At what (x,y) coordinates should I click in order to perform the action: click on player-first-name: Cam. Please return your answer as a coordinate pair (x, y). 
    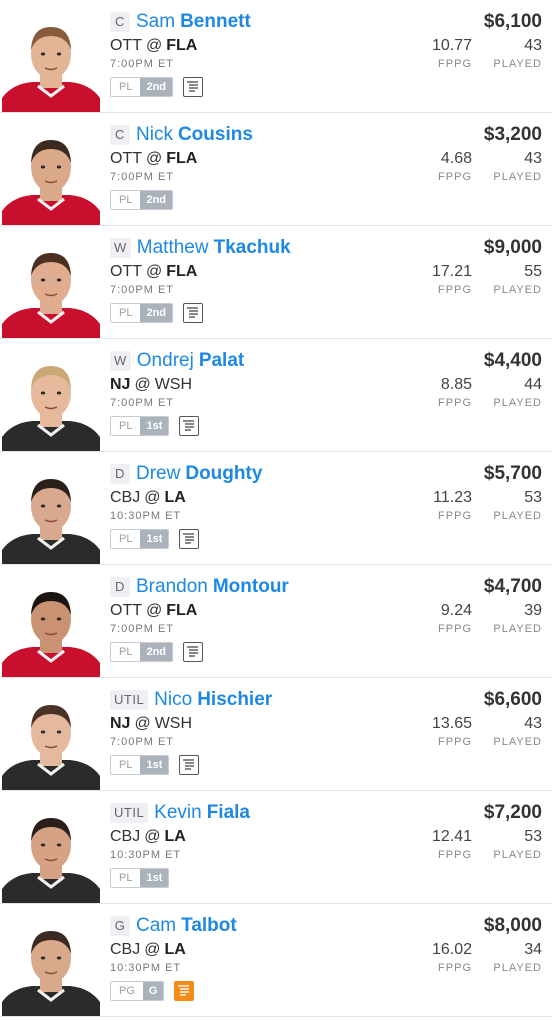
    Looking at the image, I should click on (156, 926).